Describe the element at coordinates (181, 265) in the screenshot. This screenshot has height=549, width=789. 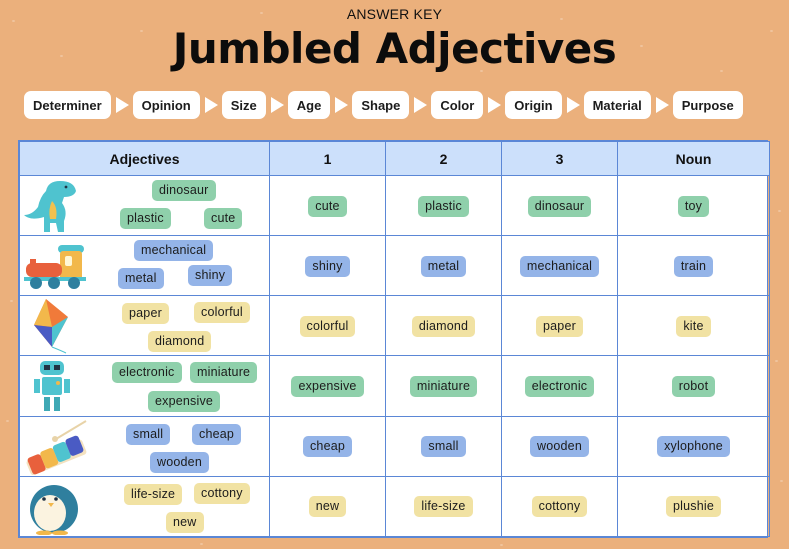
I see `jumbled-tags: mechanical metal shiny` at that location.